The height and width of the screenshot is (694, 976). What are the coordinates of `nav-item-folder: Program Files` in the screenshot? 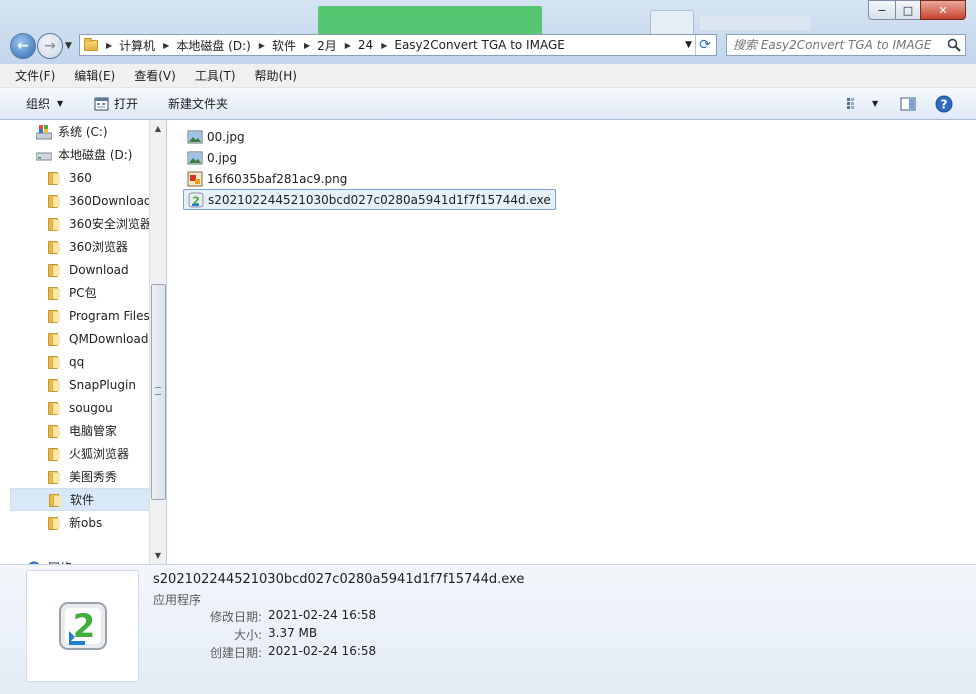 It's located at (80, 315).